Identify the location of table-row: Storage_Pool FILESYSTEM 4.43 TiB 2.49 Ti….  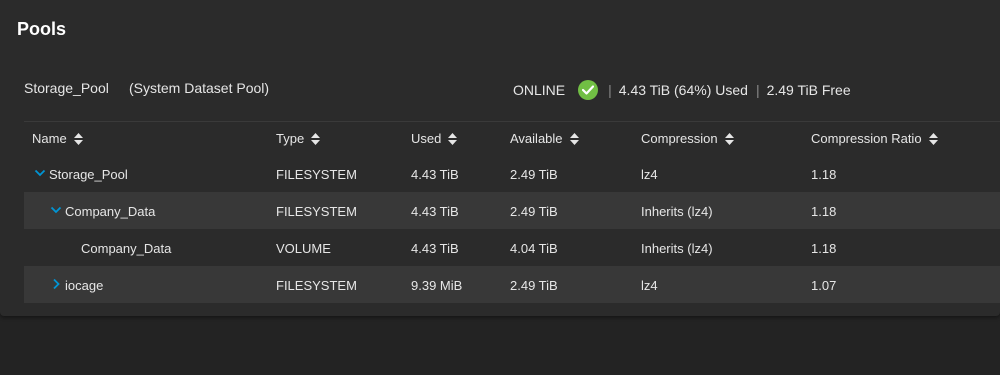
(512, 173).